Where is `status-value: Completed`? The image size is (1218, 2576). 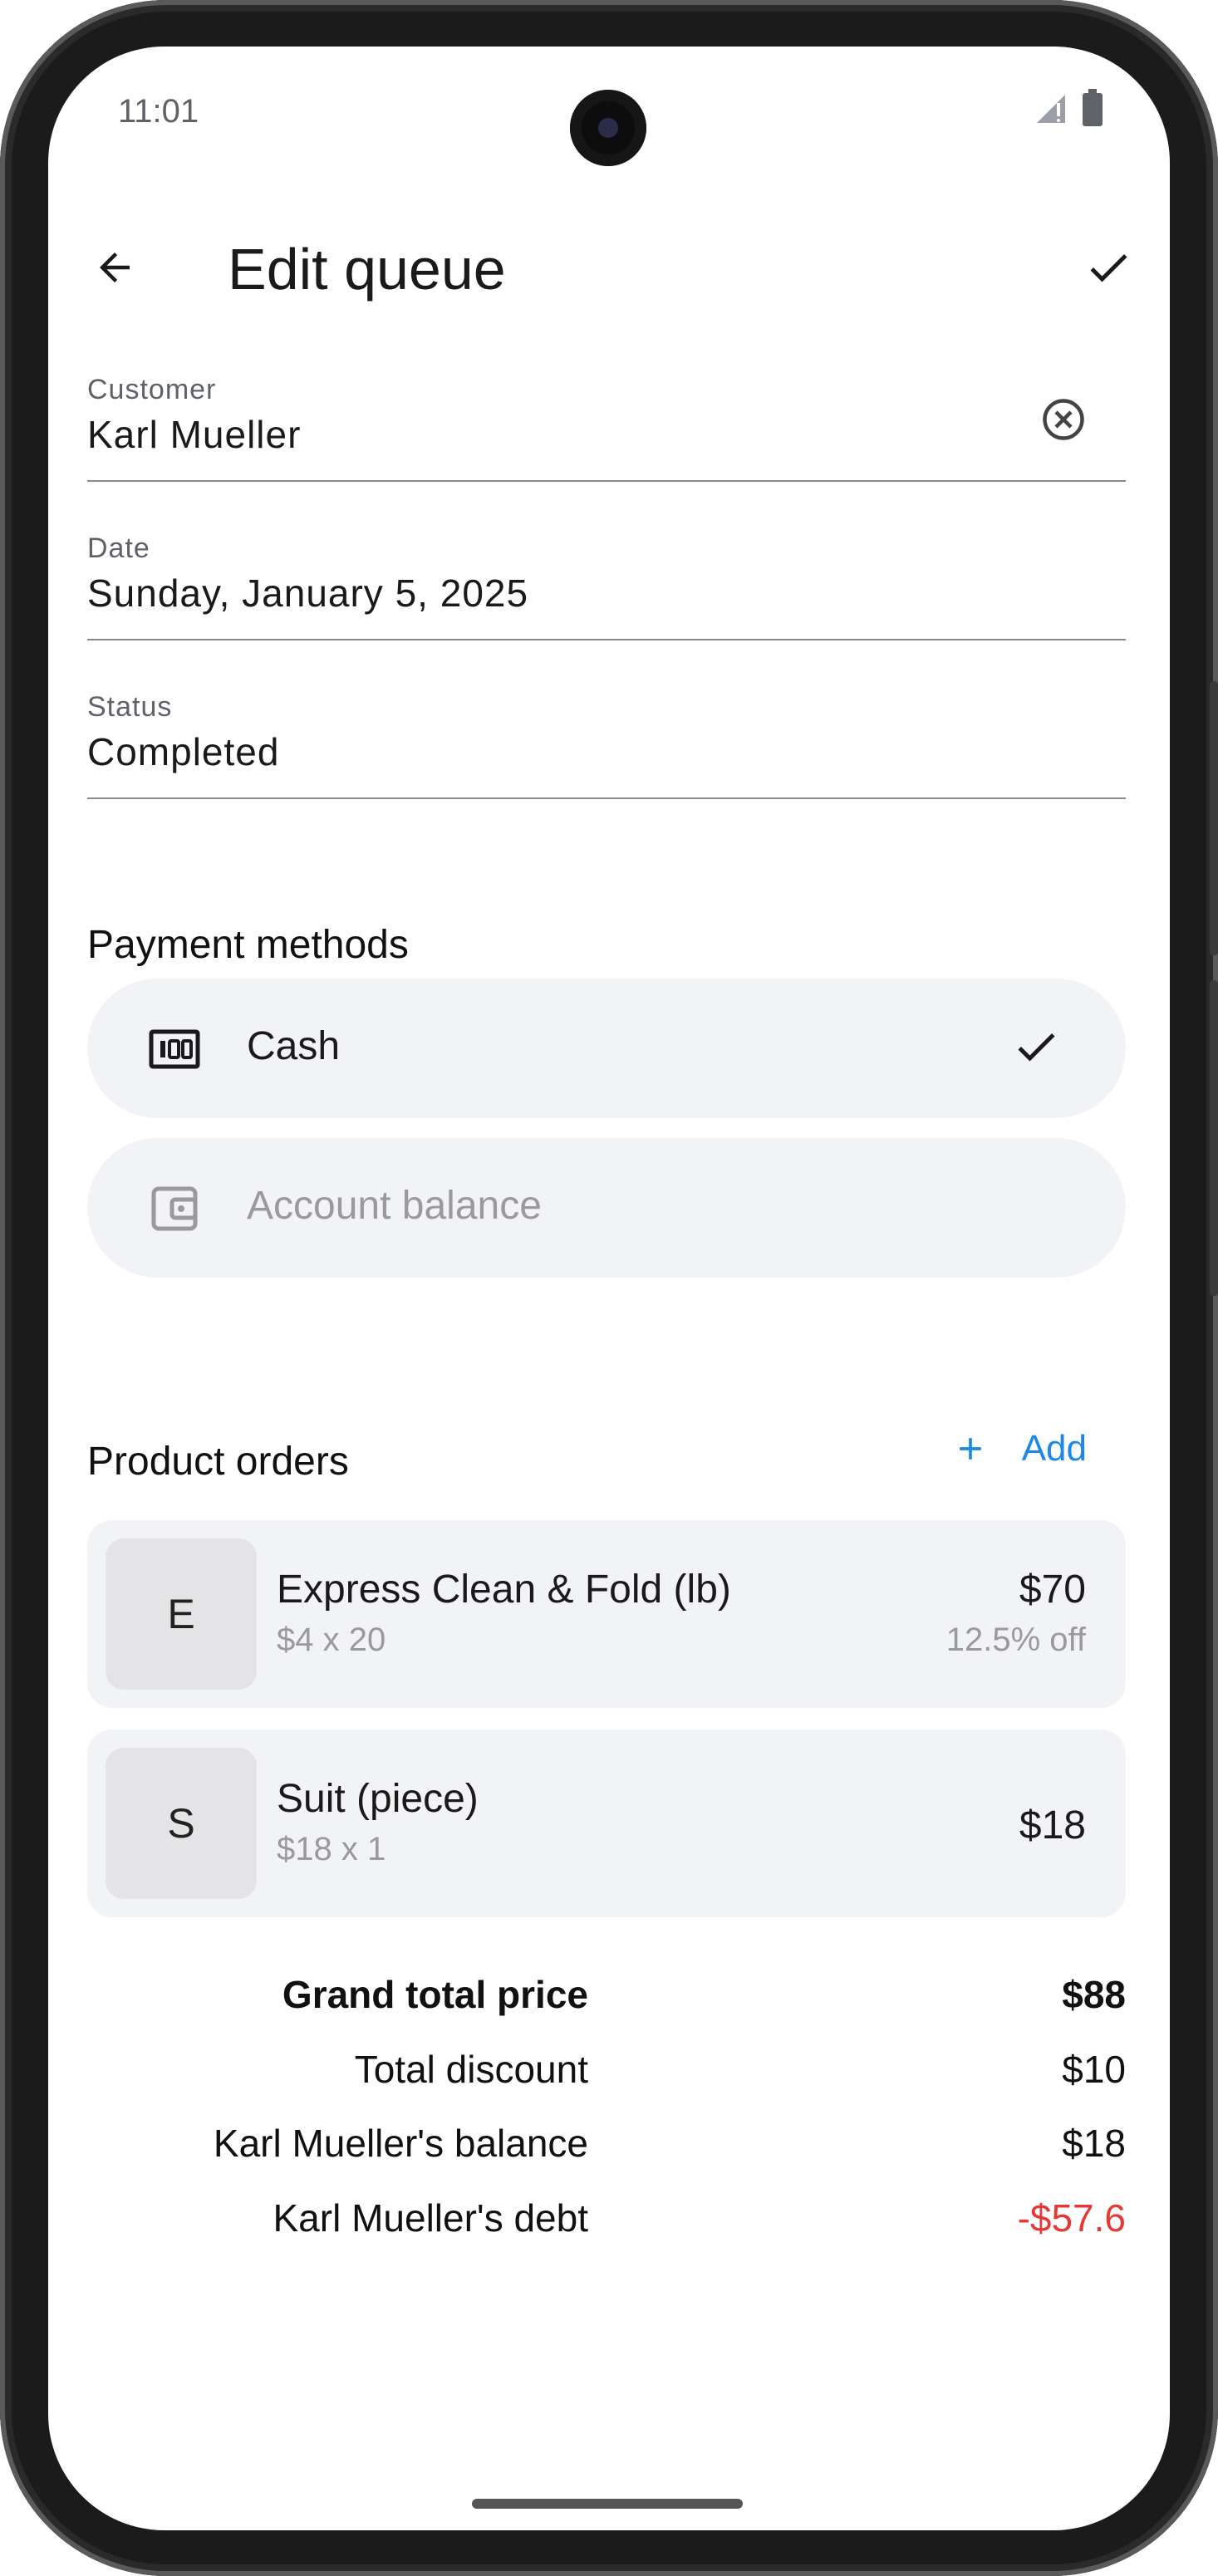 status-value: Completed is located at coordinates (183, 751).